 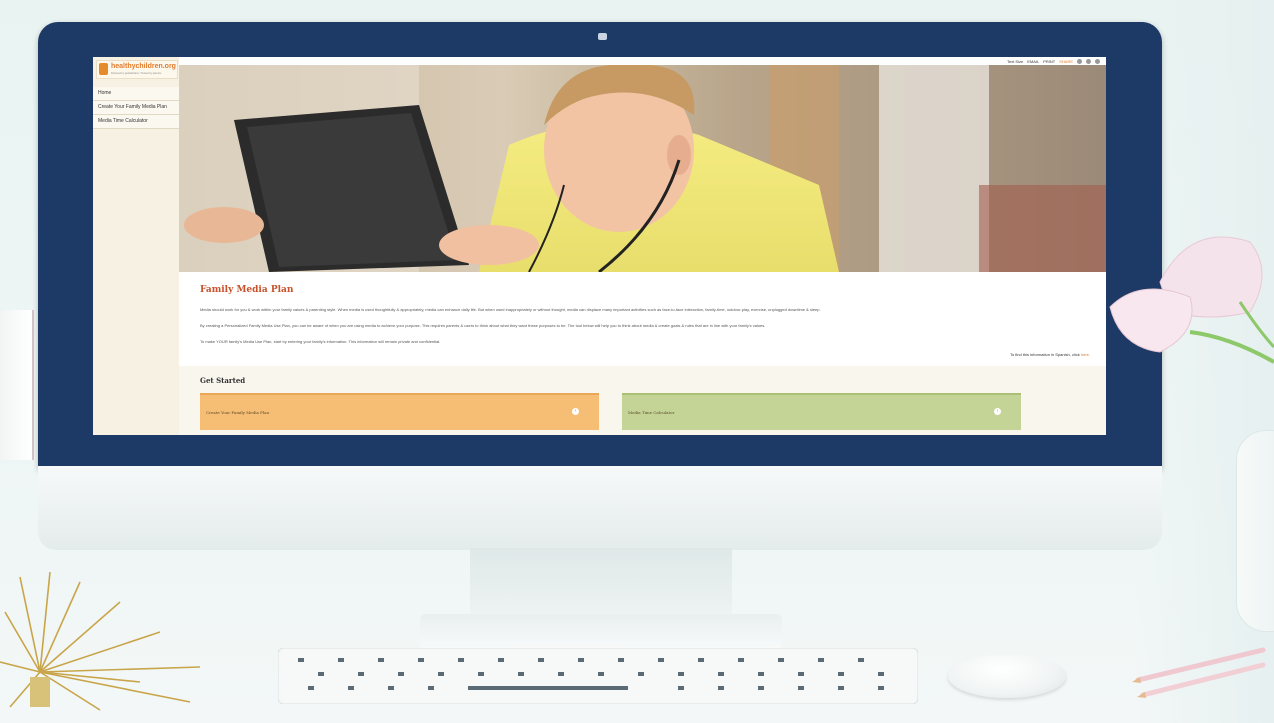 I want to click on sidebar-item-media-time-calculator: Media Time Calculator, so click(x=136, y=122).